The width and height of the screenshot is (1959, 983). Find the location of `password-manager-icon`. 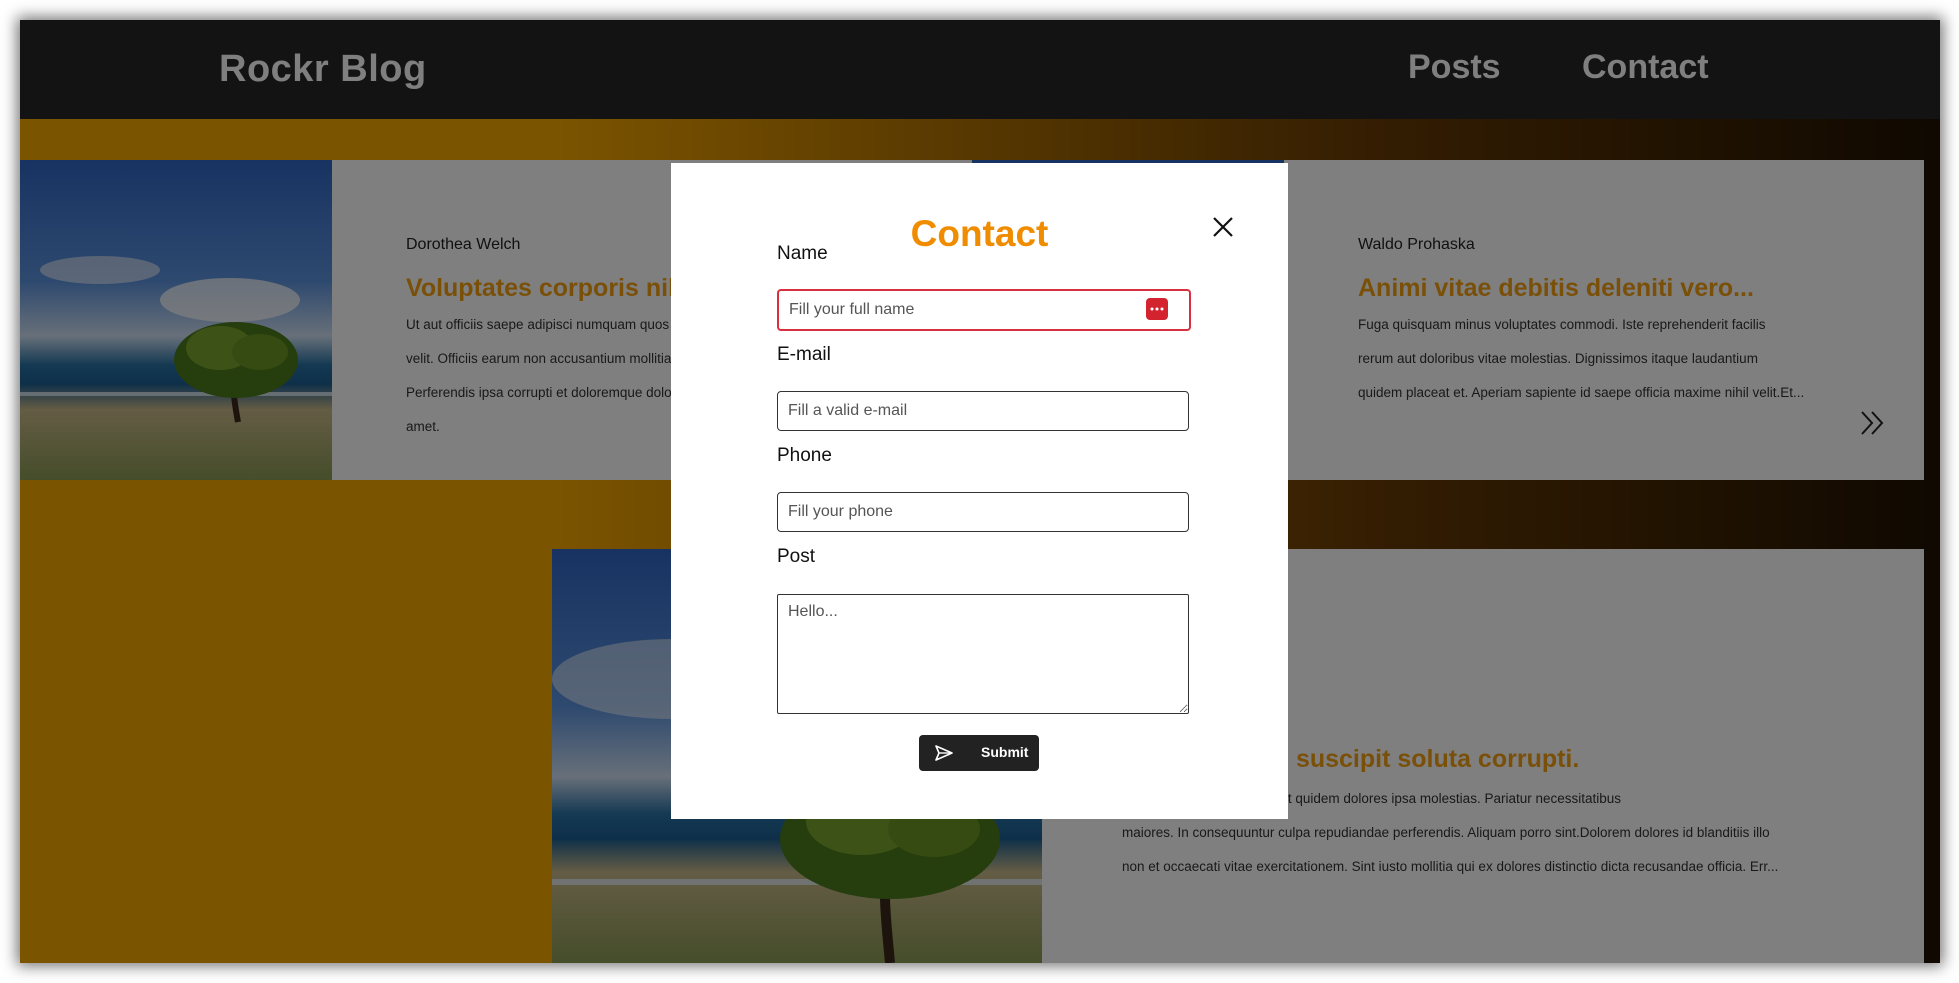

password-manager-icon is located at coordinates (1157, 309).